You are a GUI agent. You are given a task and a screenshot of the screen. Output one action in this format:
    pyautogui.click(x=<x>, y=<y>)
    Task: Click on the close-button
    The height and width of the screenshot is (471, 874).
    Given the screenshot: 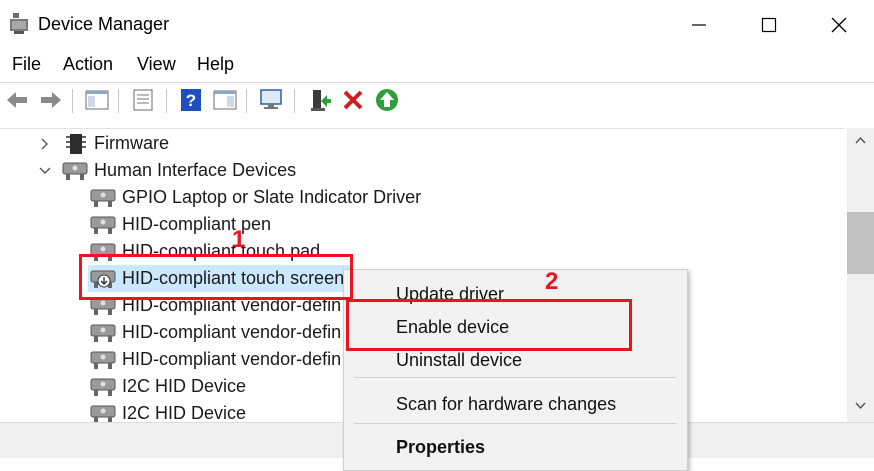 What is the action you would take?
    pyautogui.click(x=839, y=25)
    